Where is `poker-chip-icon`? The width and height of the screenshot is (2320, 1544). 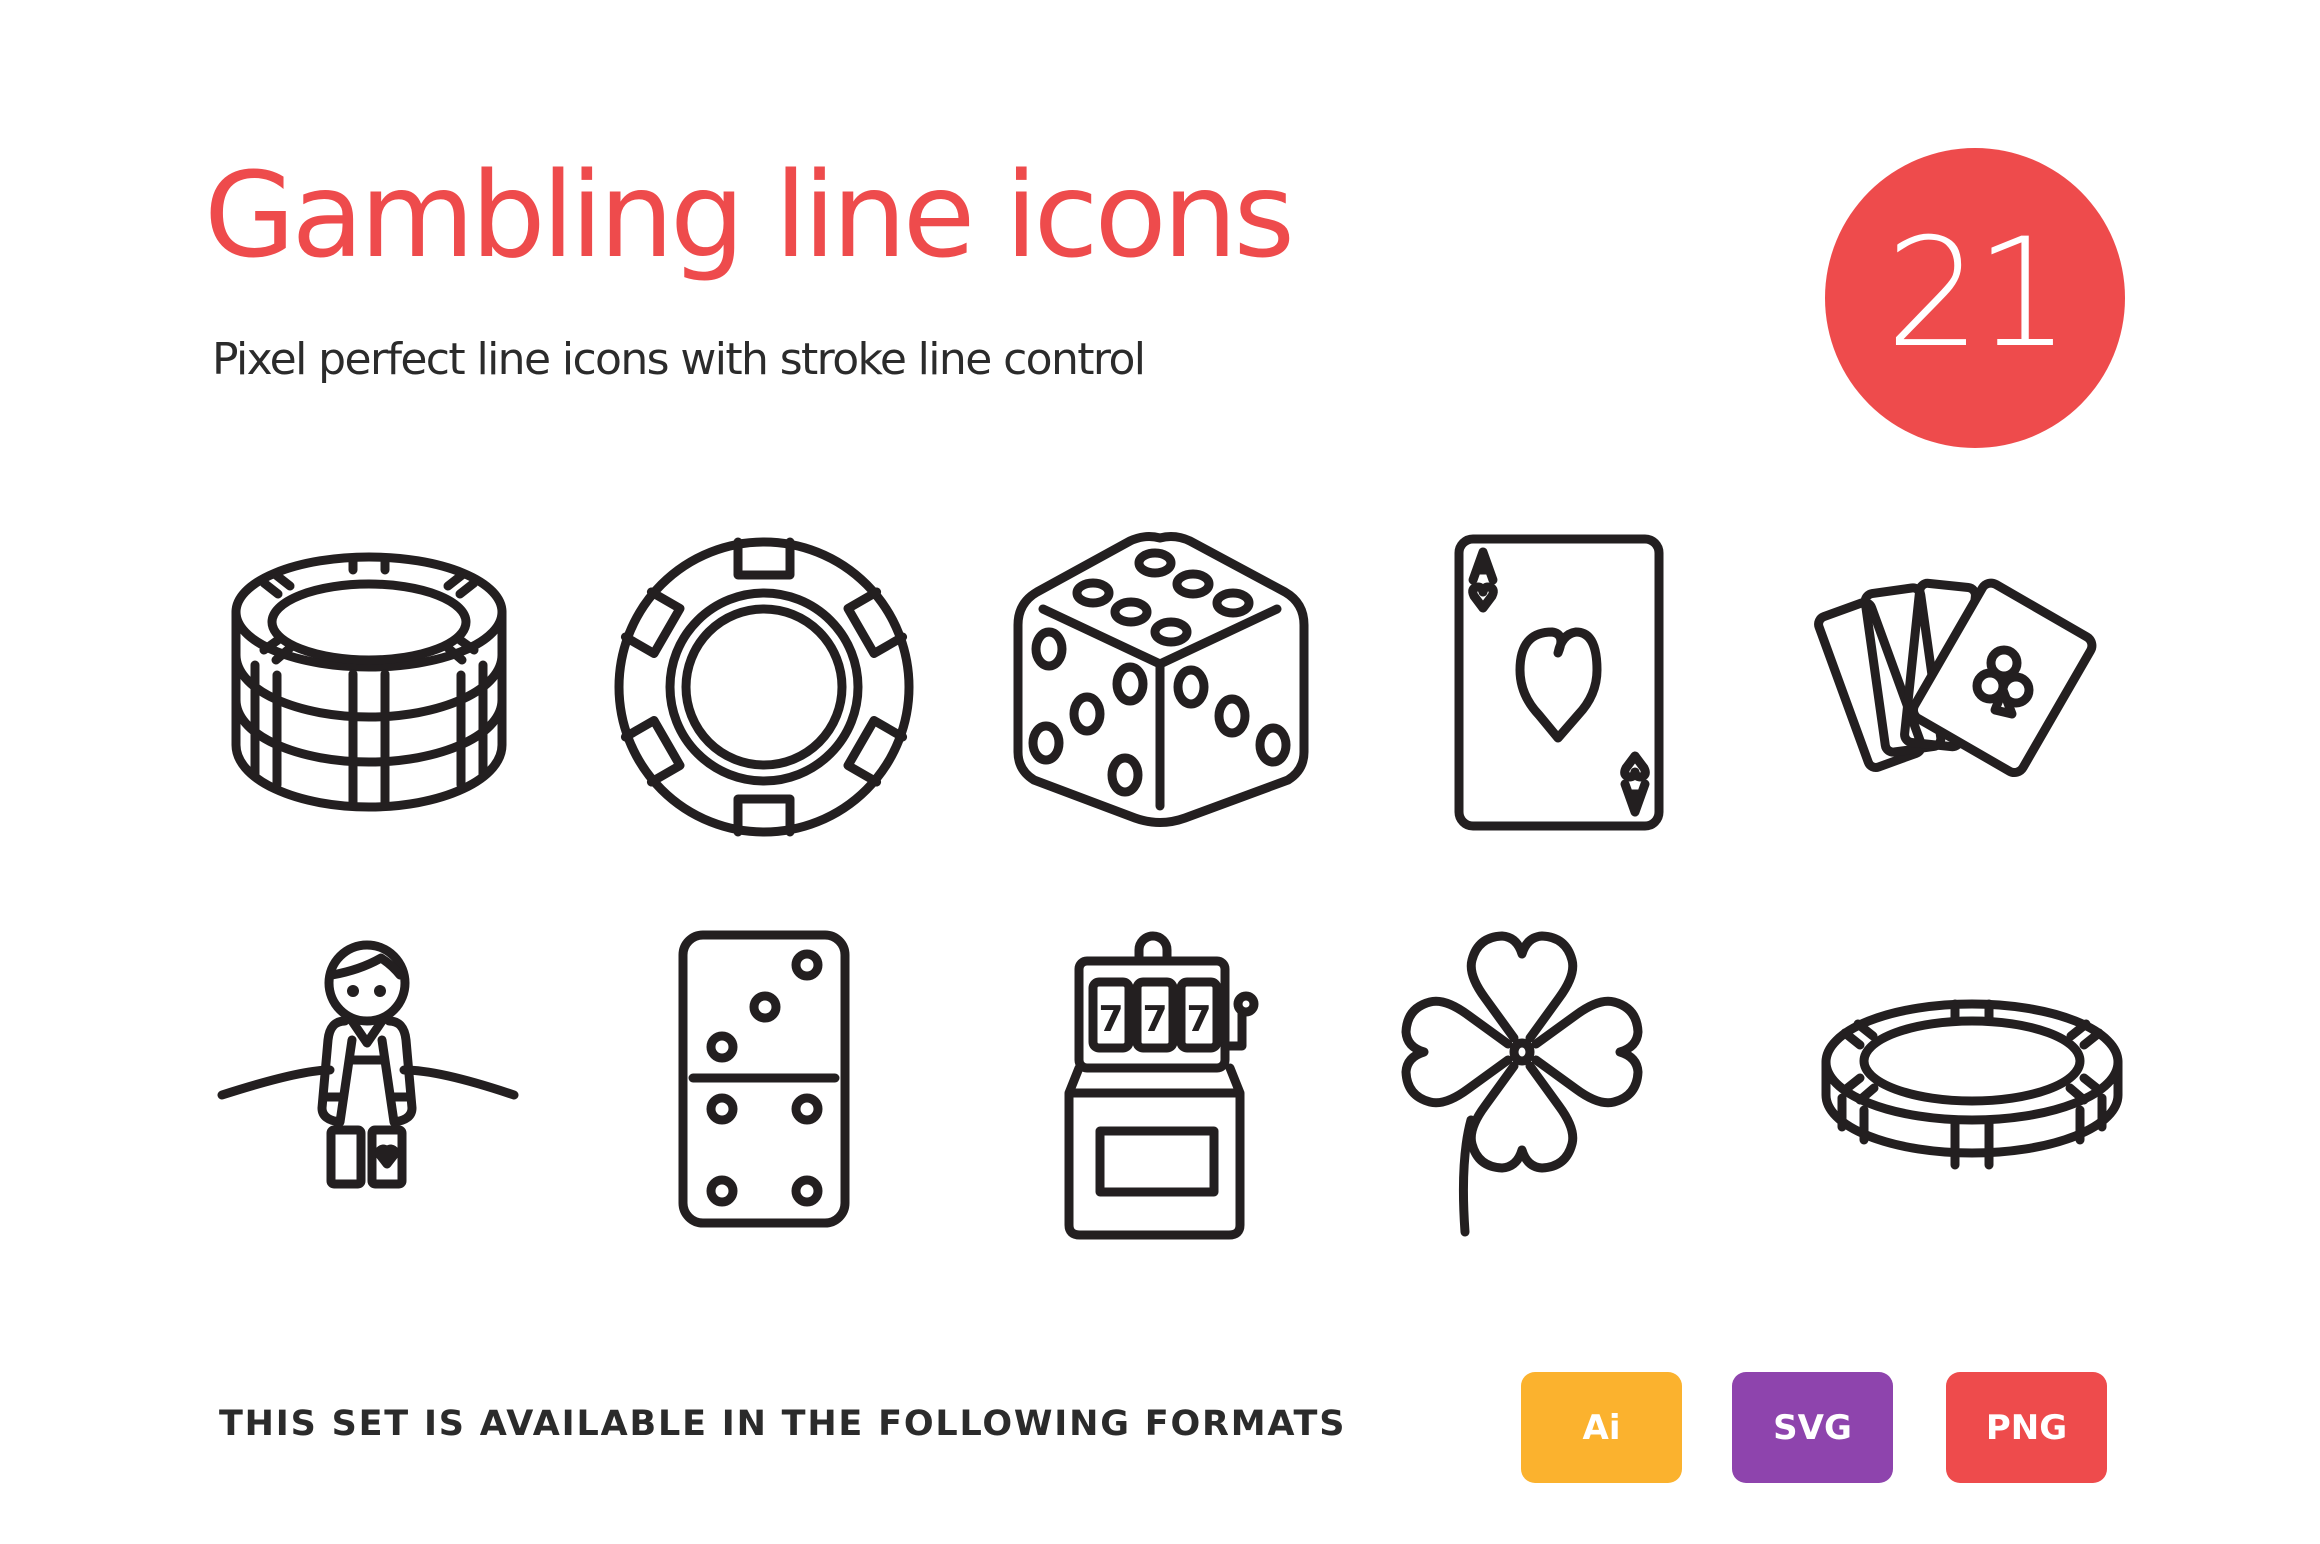 poker-chip-icon is located at coordinates (764, 687).